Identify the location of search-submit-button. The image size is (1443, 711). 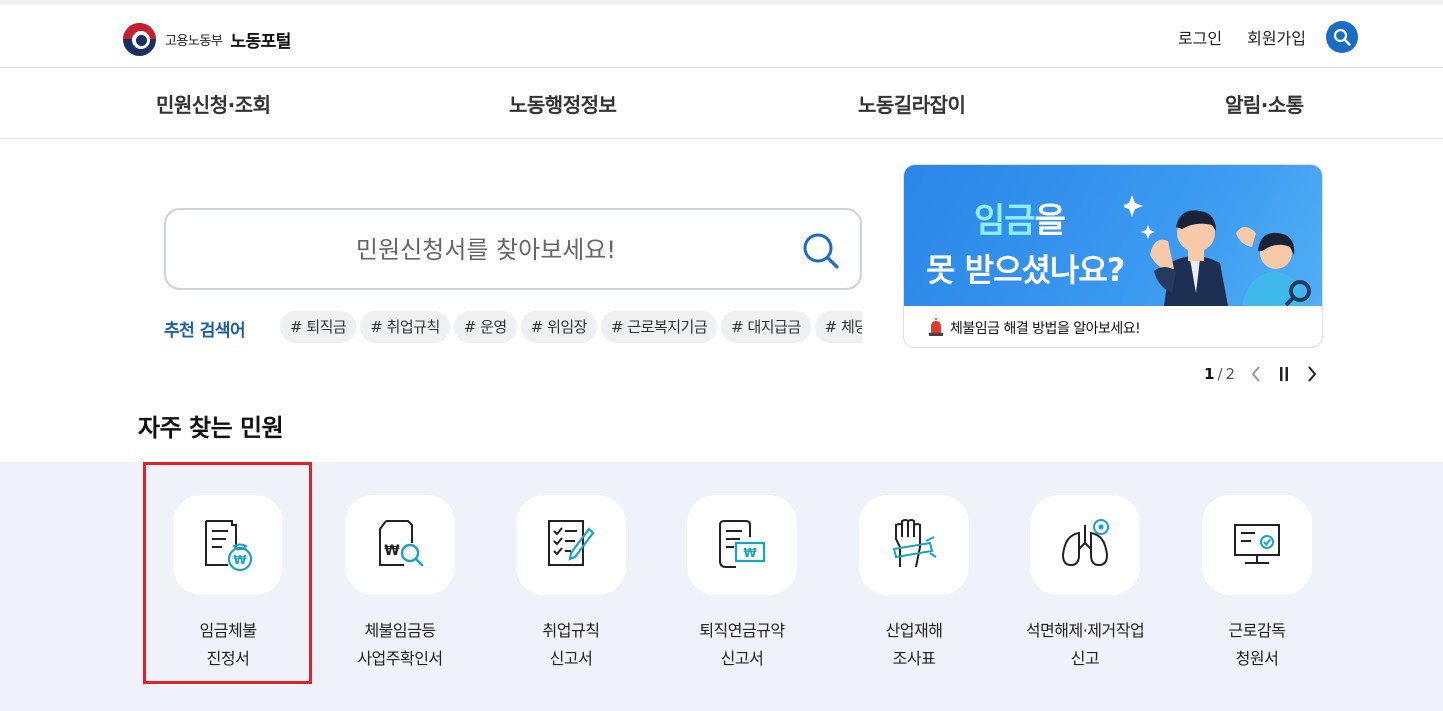
(821, 251).